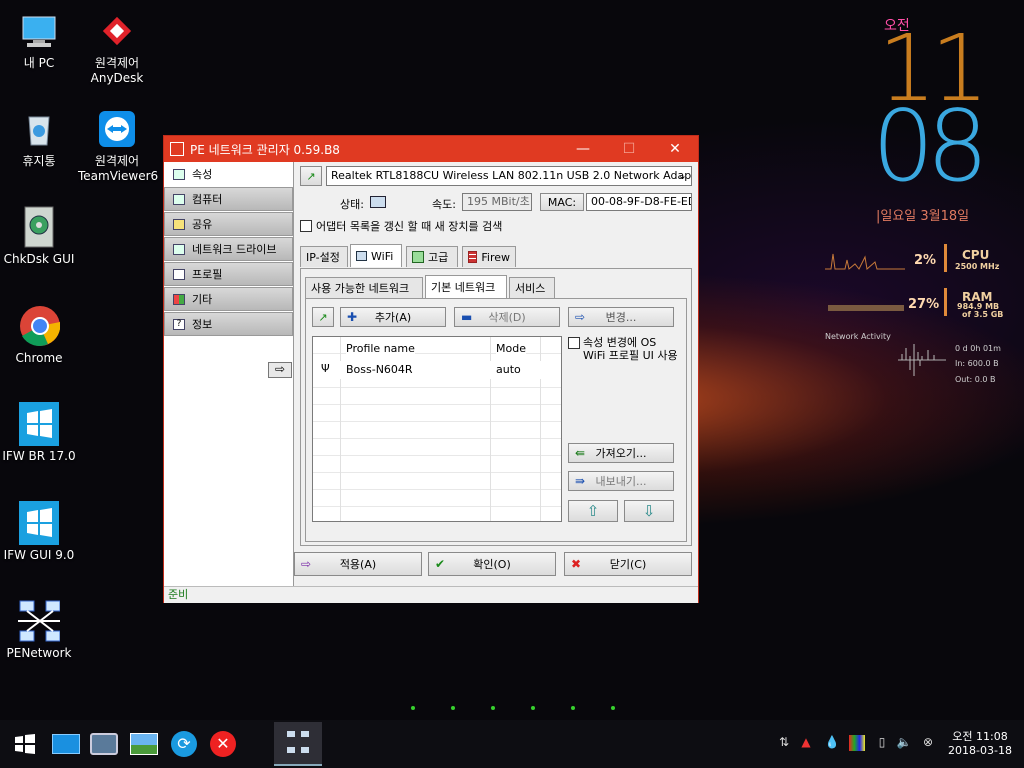  Describe the element at coordinates (977, 363) in the screenshot. I see `network-in: In: 600.0 B` at that location.